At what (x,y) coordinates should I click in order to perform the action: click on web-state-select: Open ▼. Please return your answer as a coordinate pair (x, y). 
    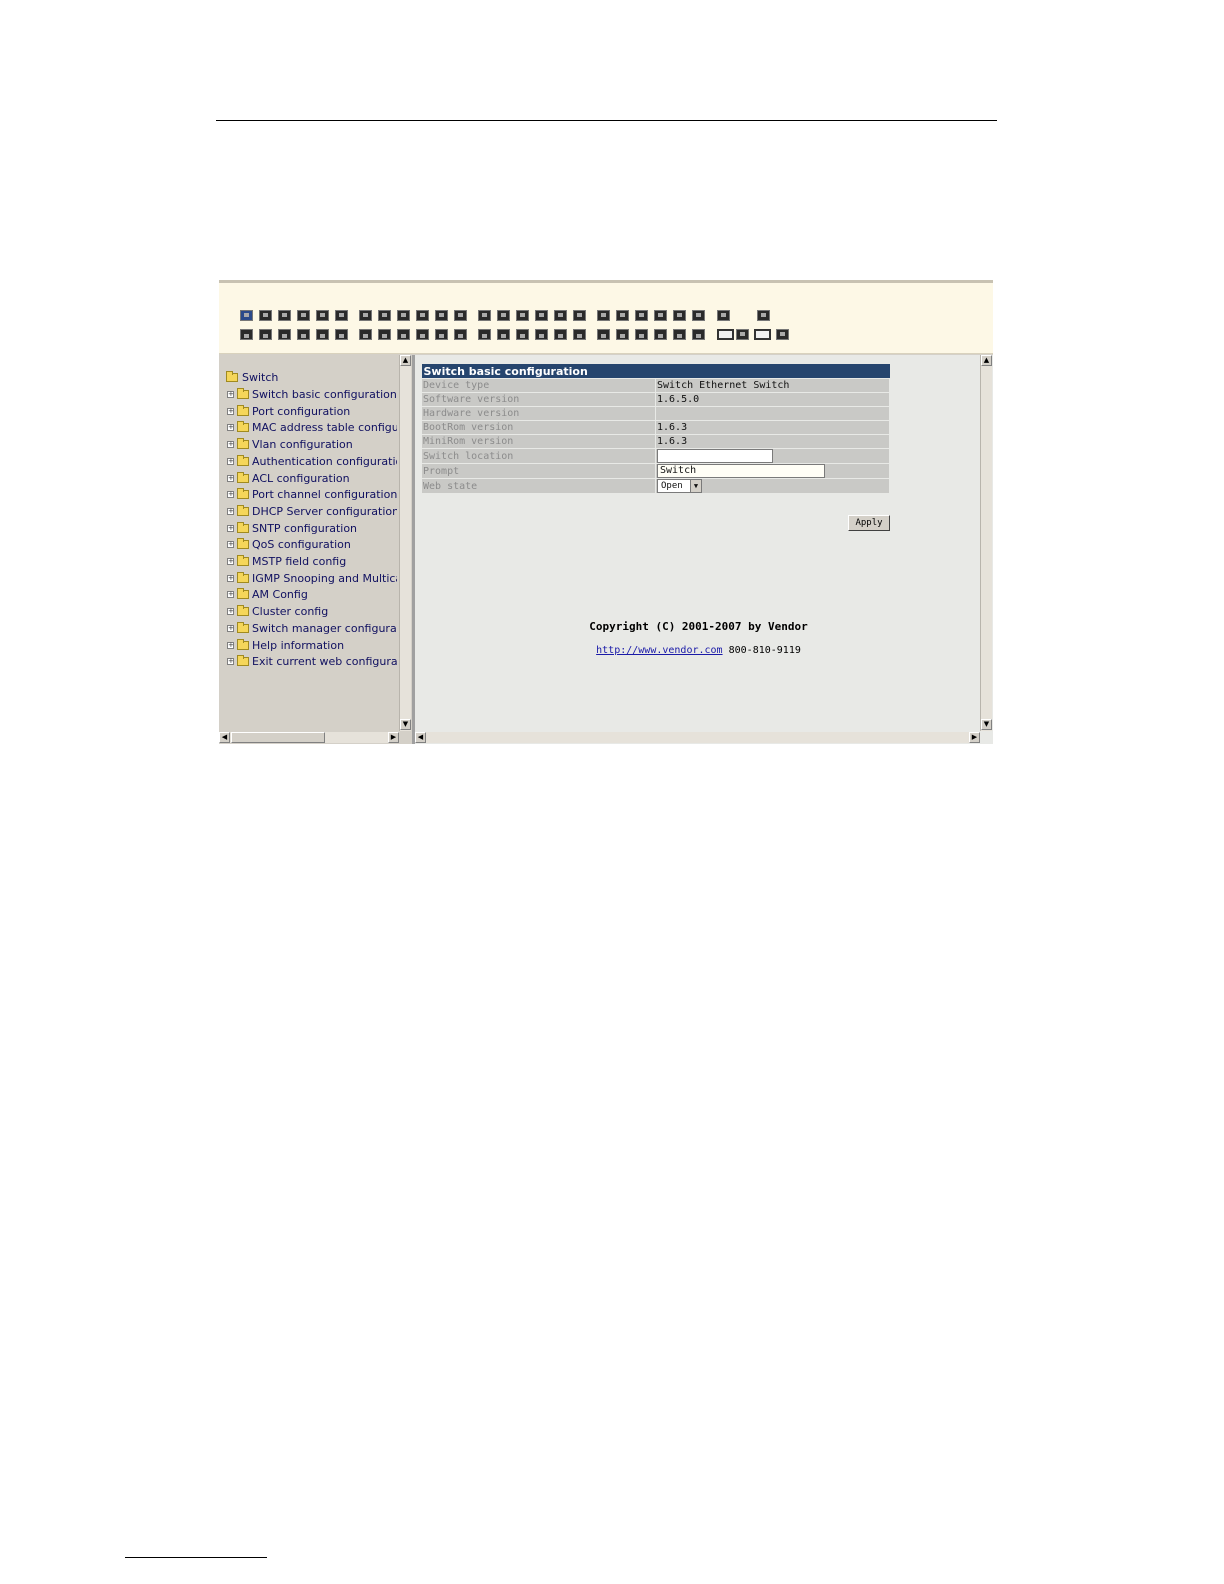
    Looking at the image, I should click on (679, 486).